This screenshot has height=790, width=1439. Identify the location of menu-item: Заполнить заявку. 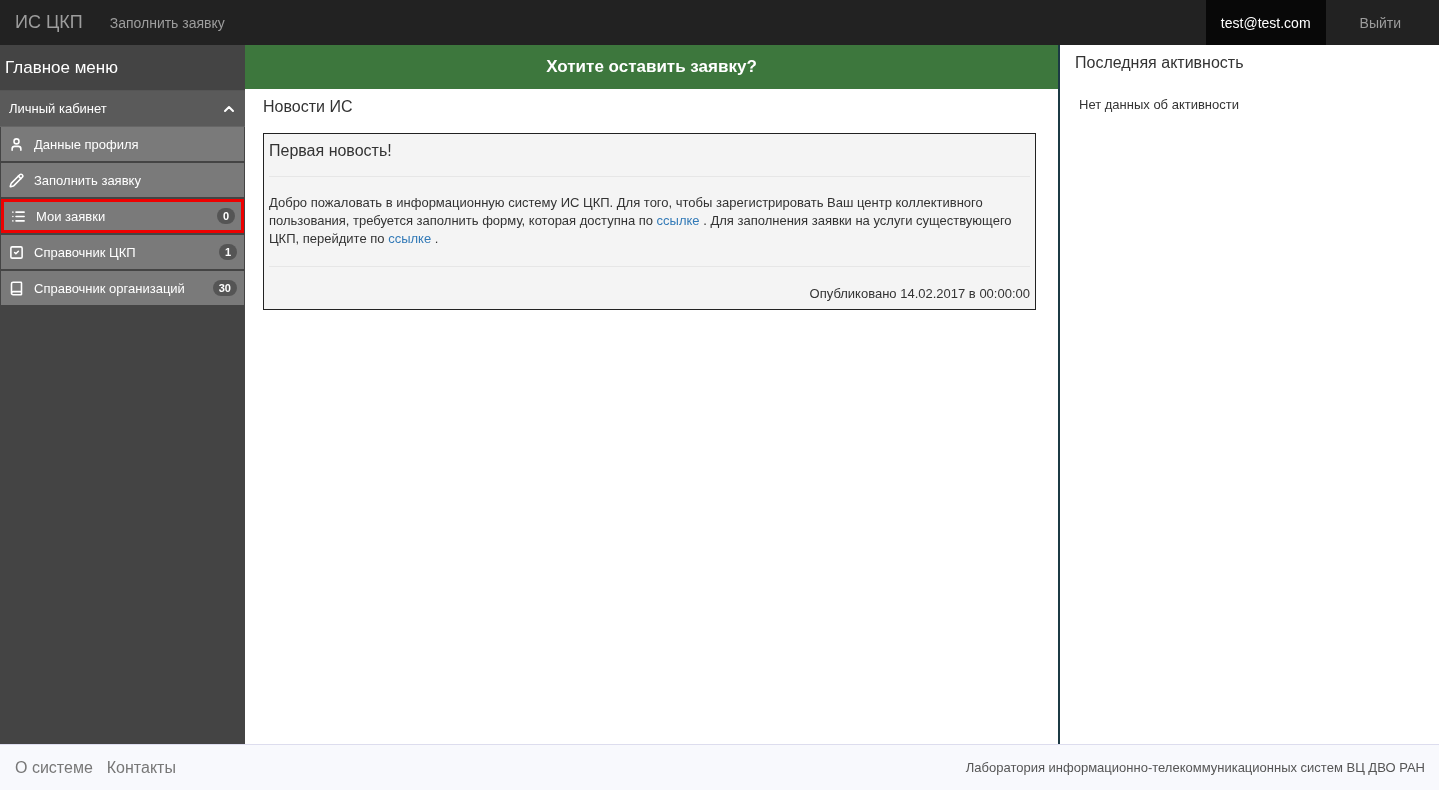
(122, 180).